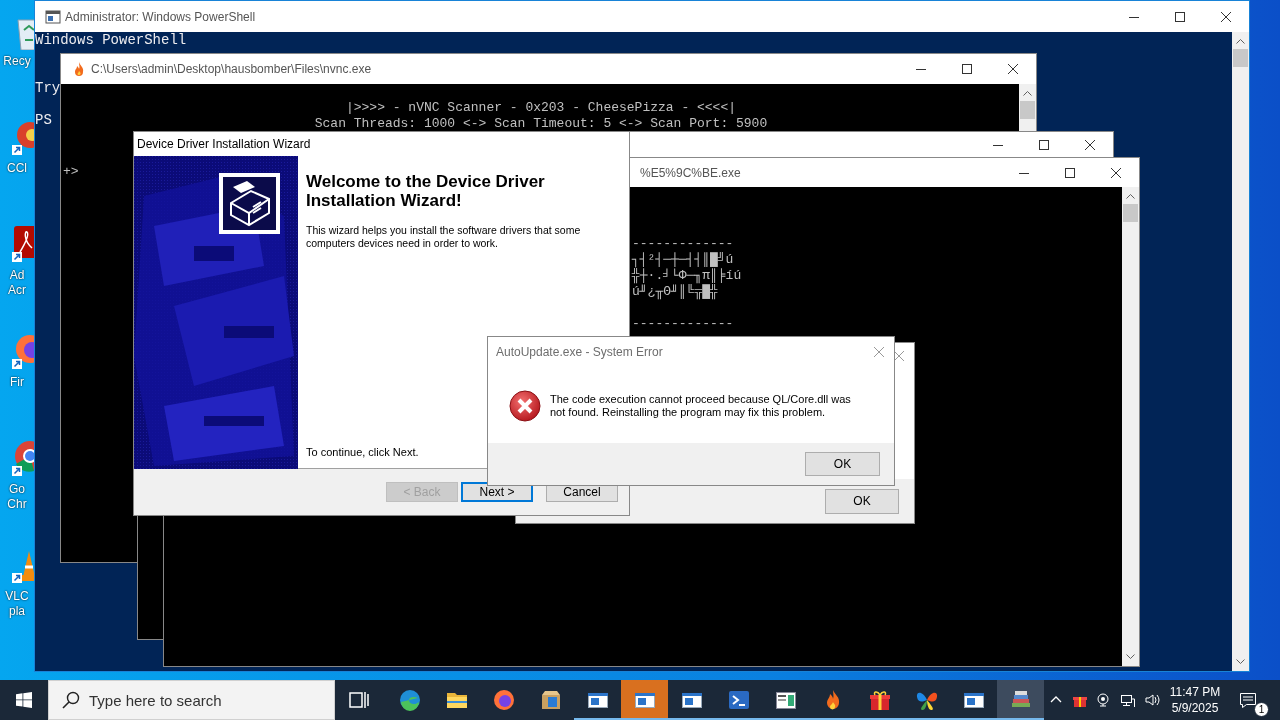 The height and width of the screenshot is (720, 1280). Describe the element at coordinates (17, 290) in the screenshot. I see `icon-label: Acr` at that location.